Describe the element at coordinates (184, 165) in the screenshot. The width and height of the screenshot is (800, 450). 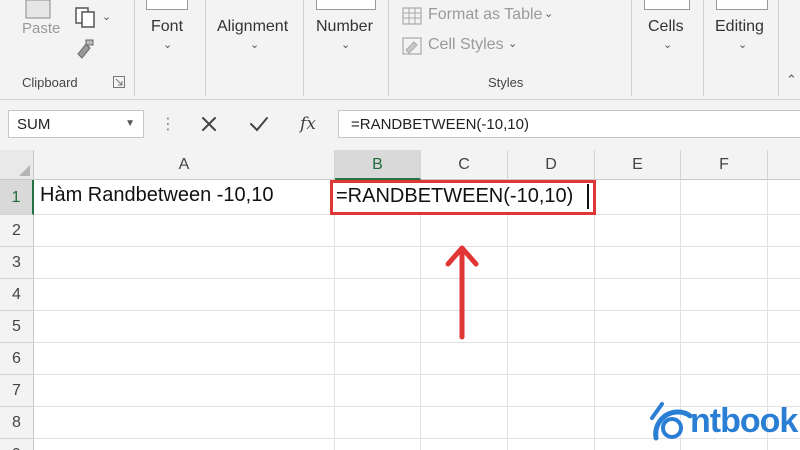
I see `column-header-a: A` at that location.